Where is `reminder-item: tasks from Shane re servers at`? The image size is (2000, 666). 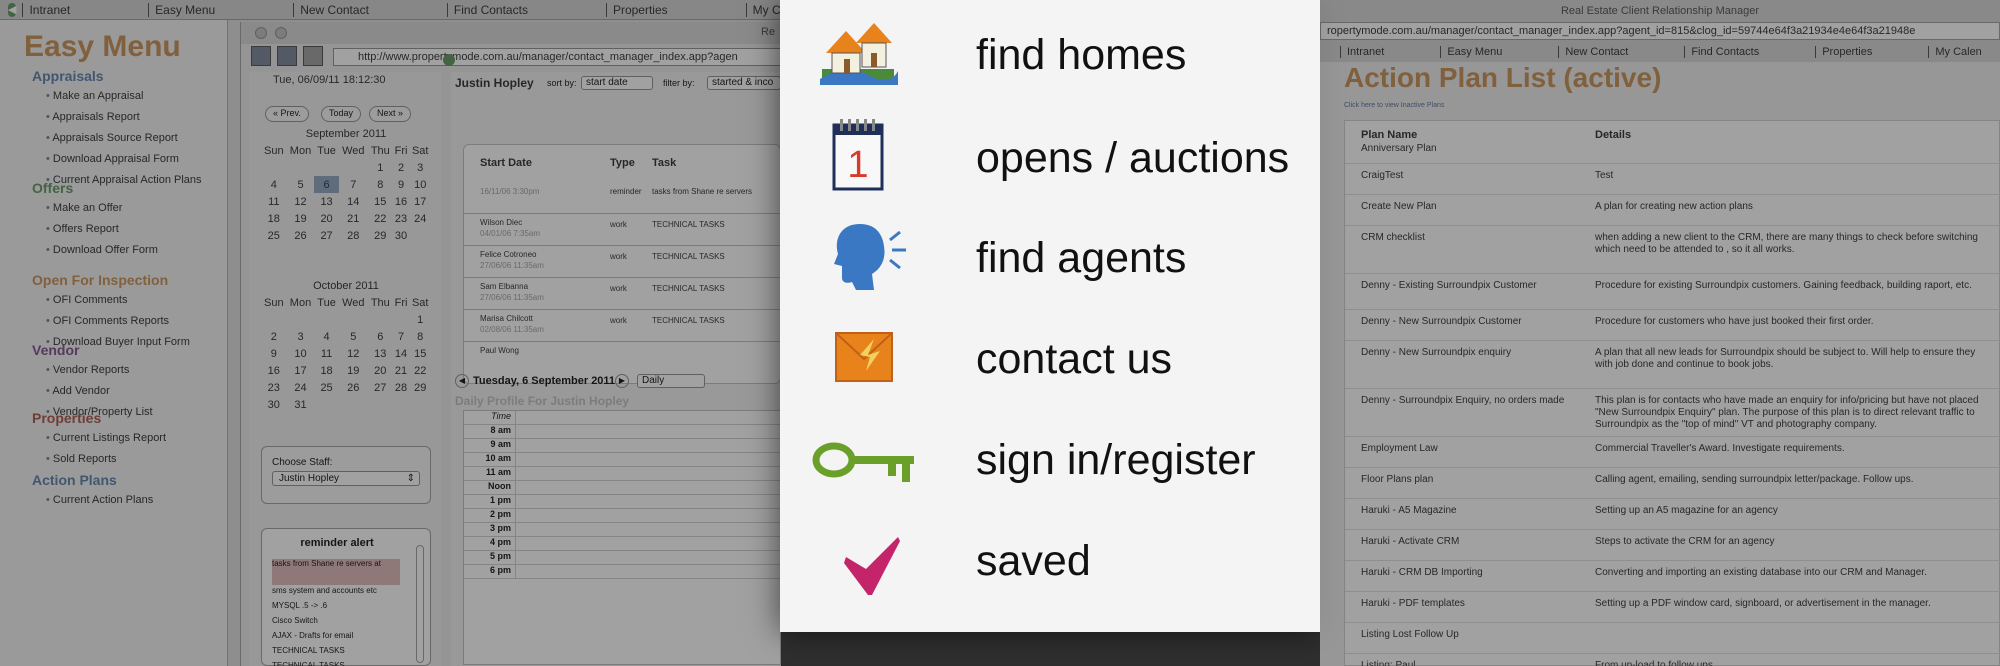
reminder-item: tasks from Shane re servers at is located at coordinates (336, 572).